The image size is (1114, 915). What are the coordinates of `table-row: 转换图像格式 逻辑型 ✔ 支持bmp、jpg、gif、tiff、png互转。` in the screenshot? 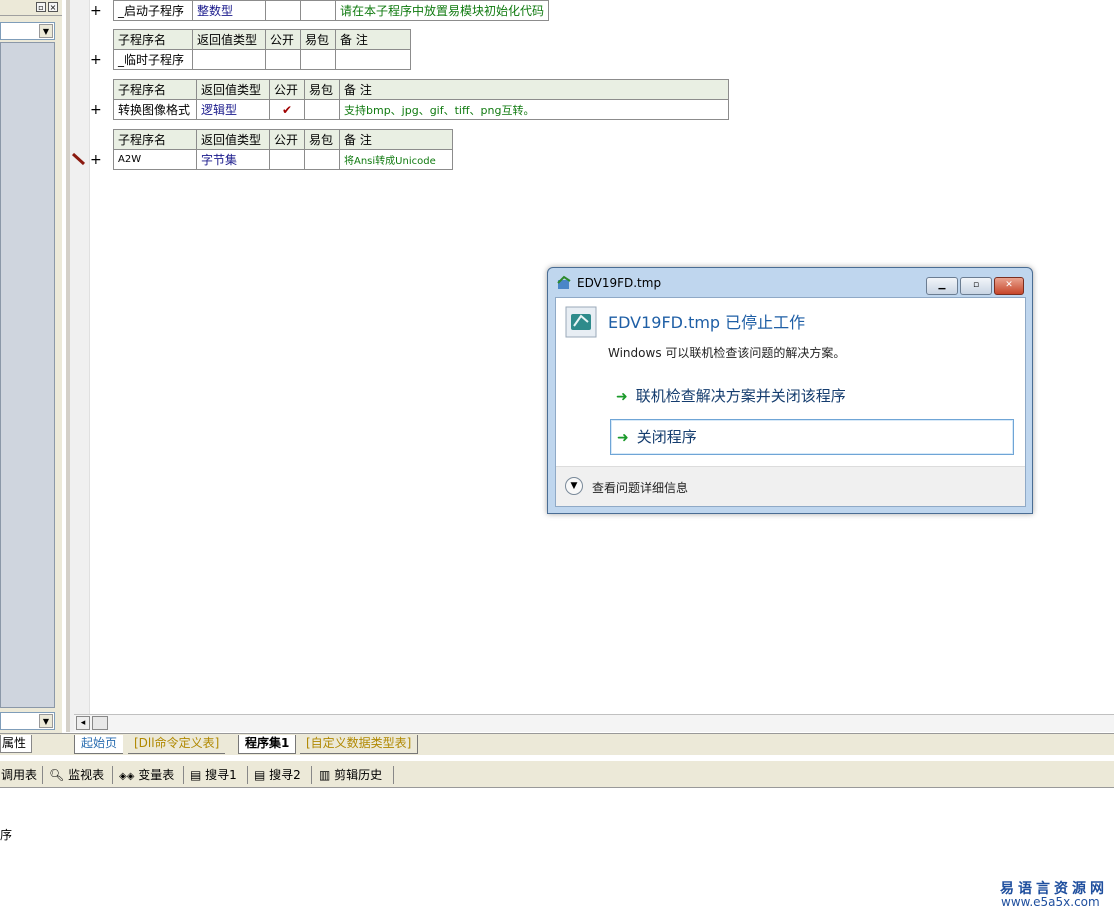 It's located at (421, 109).